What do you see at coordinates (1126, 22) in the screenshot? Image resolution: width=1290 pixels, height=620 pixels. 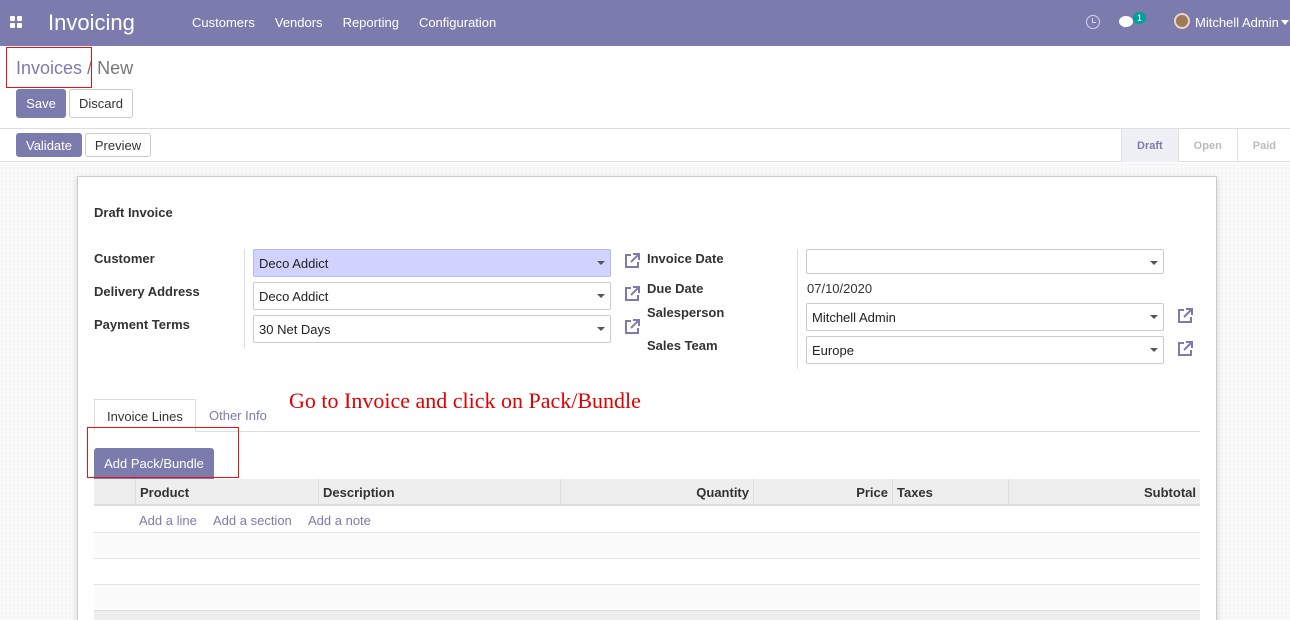 I see `chat-icon` at bounding box center [1126, 22].